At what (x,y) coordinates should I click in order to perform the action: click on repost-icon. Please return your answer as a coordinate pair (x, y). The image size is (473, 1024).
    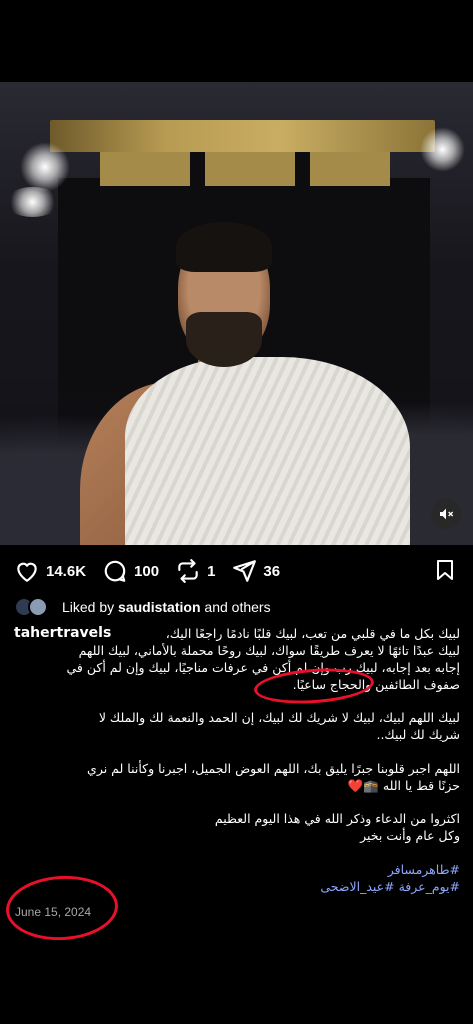
    Looking at the image, I should click on (188, 571).